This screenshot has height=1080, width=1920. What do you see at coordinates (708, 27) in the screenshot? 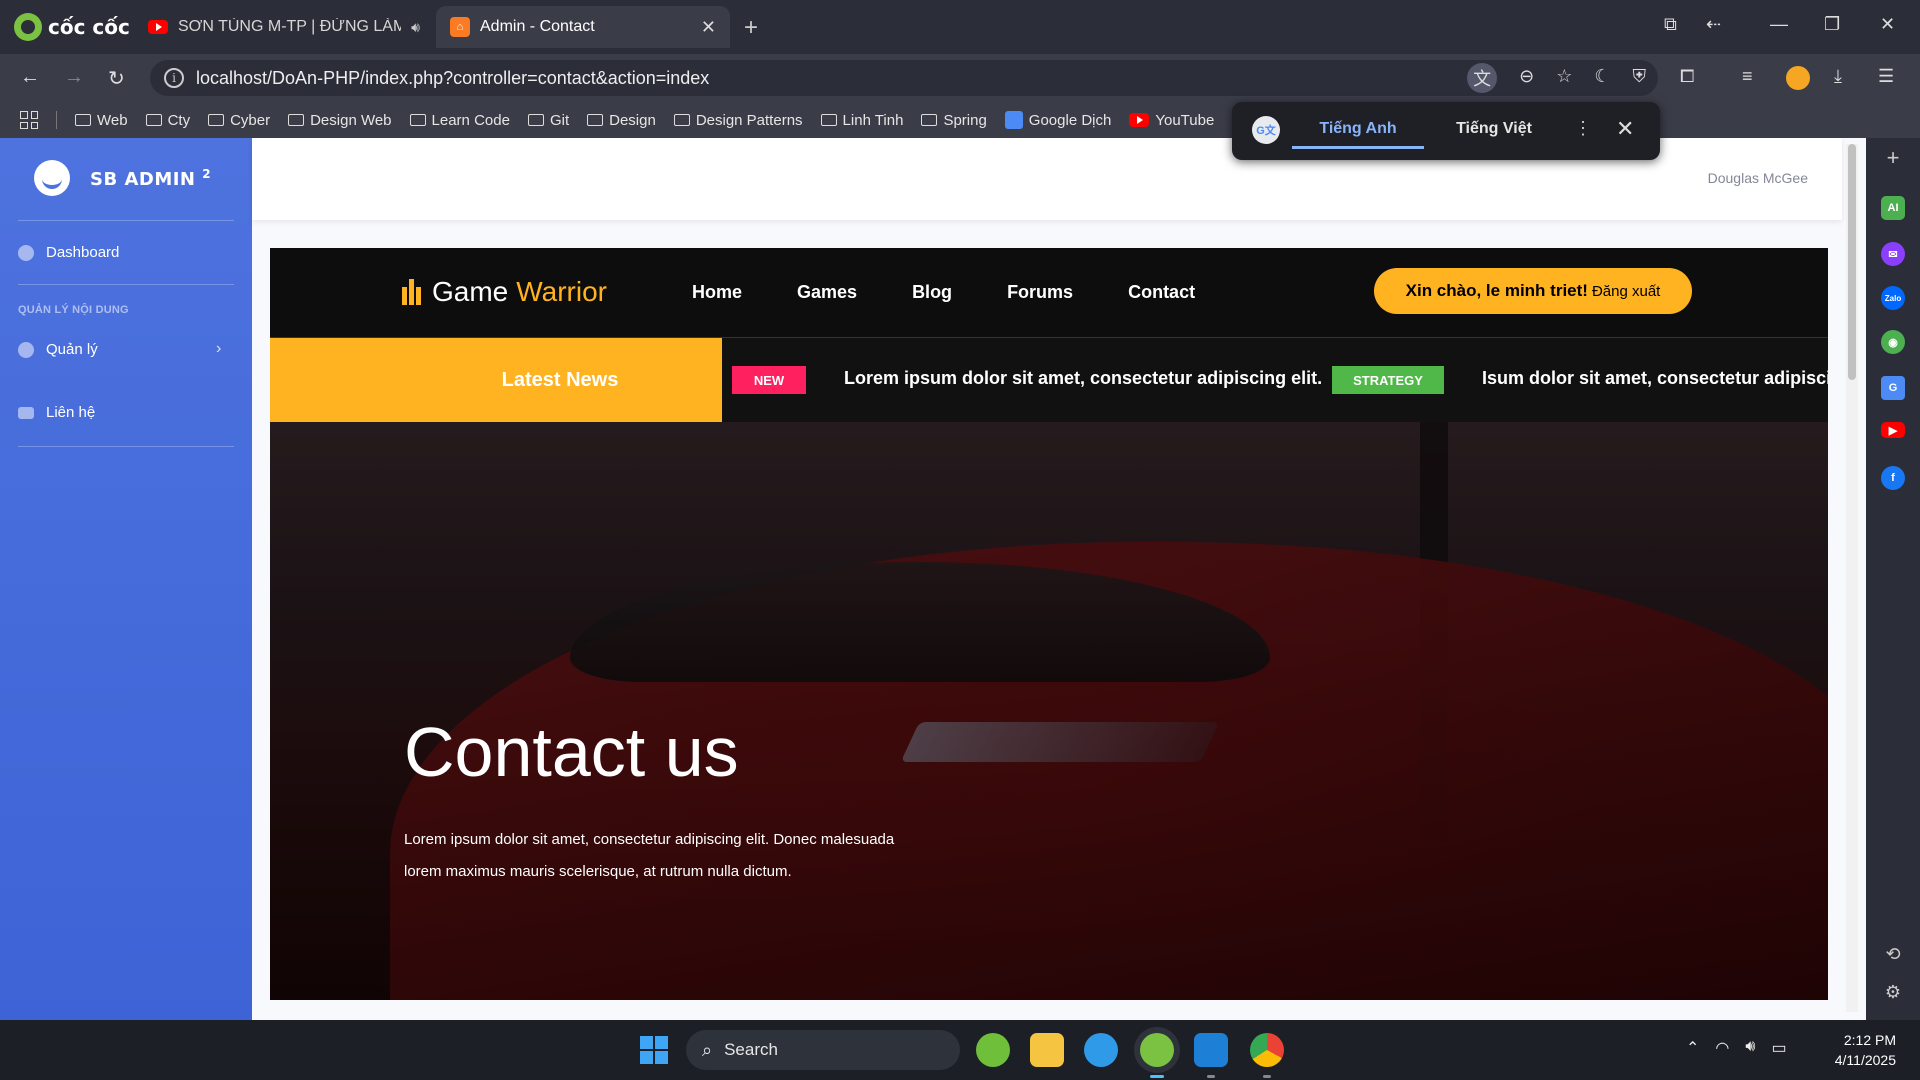
I see `tab-close-icon: ✕` at bounding box center [708, 27].